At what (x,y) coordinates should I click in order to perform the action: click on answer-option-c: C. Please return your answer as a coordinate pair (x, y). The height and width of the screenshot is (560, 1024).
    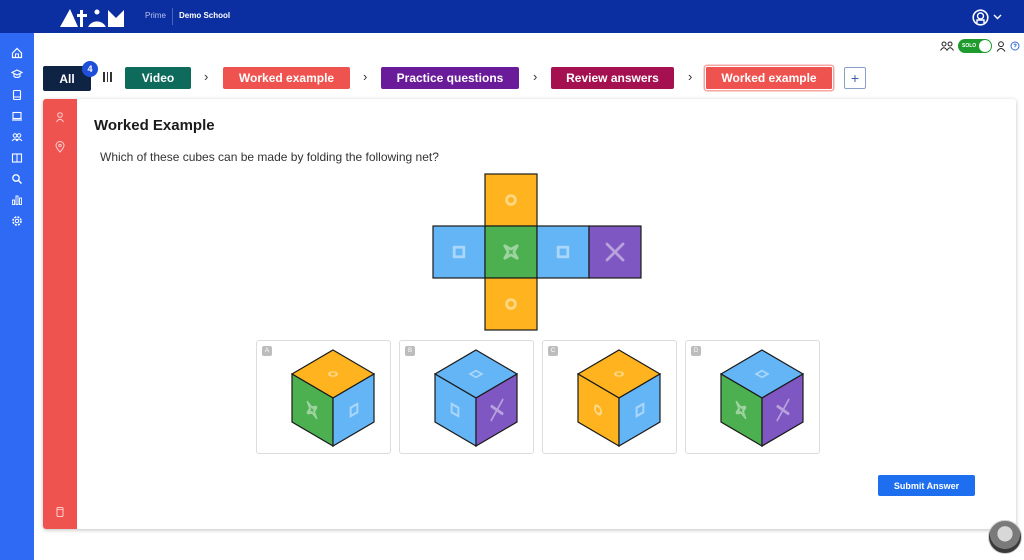
    Looking at the image, I should click on (609, 397).